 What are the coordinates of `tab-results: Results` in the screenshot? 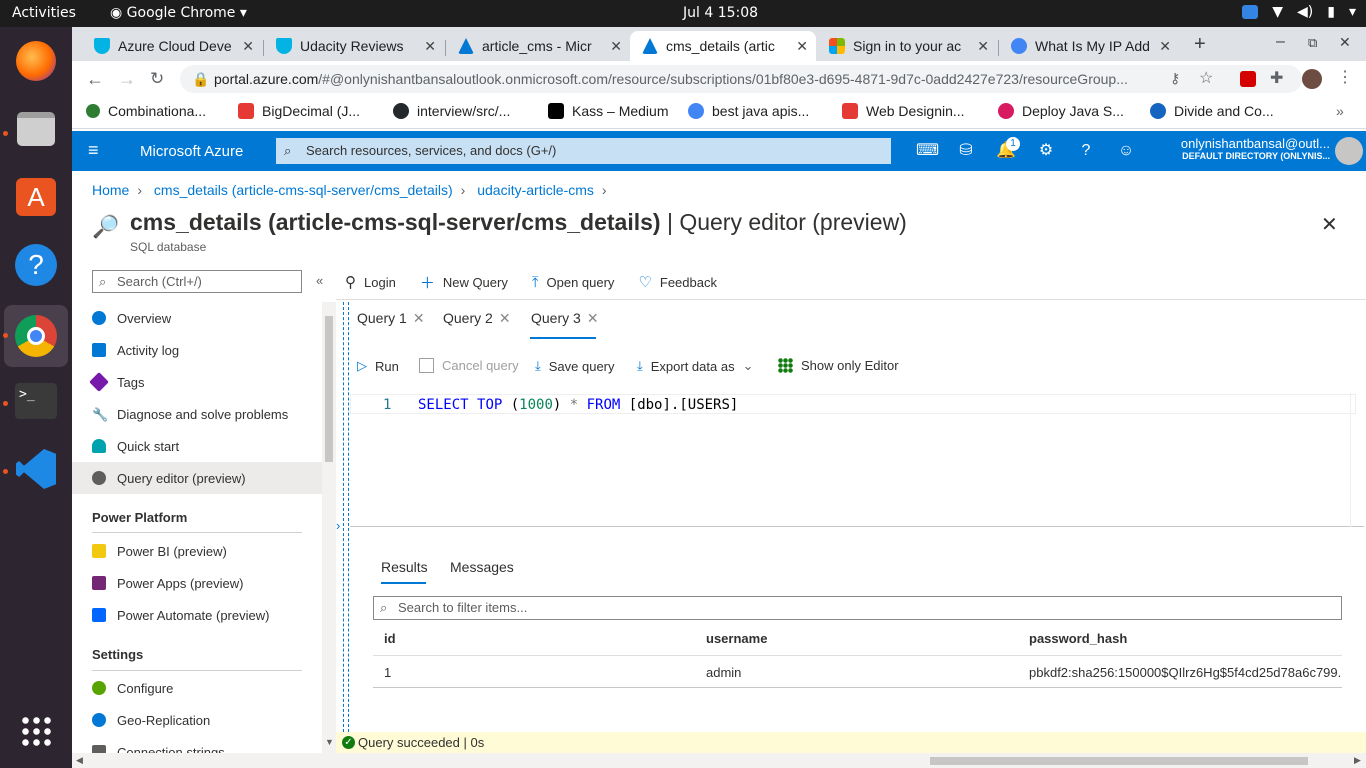 It's located at (404, 567).